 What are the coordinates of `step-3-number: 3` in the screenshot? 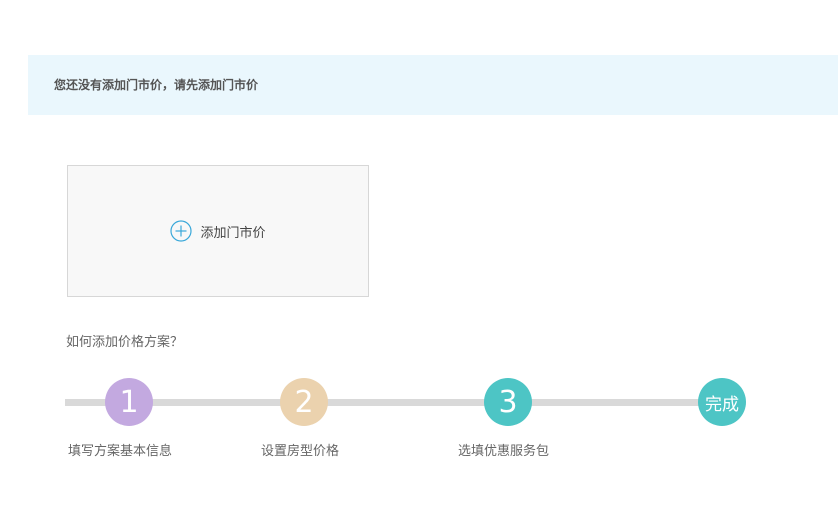 It's located at (508, 402).